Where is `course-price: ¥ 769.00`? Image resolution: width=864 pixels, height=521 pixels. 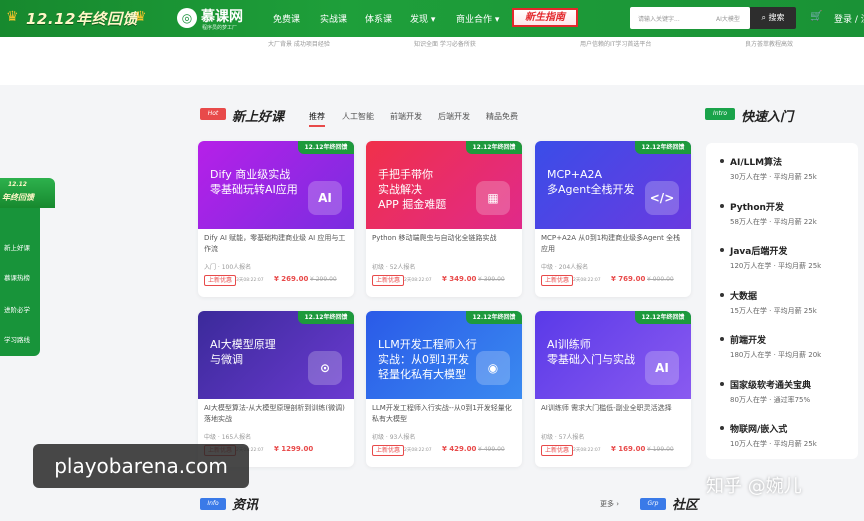 course-price: ¥ 769.00 is located at coordinates (628, 279).